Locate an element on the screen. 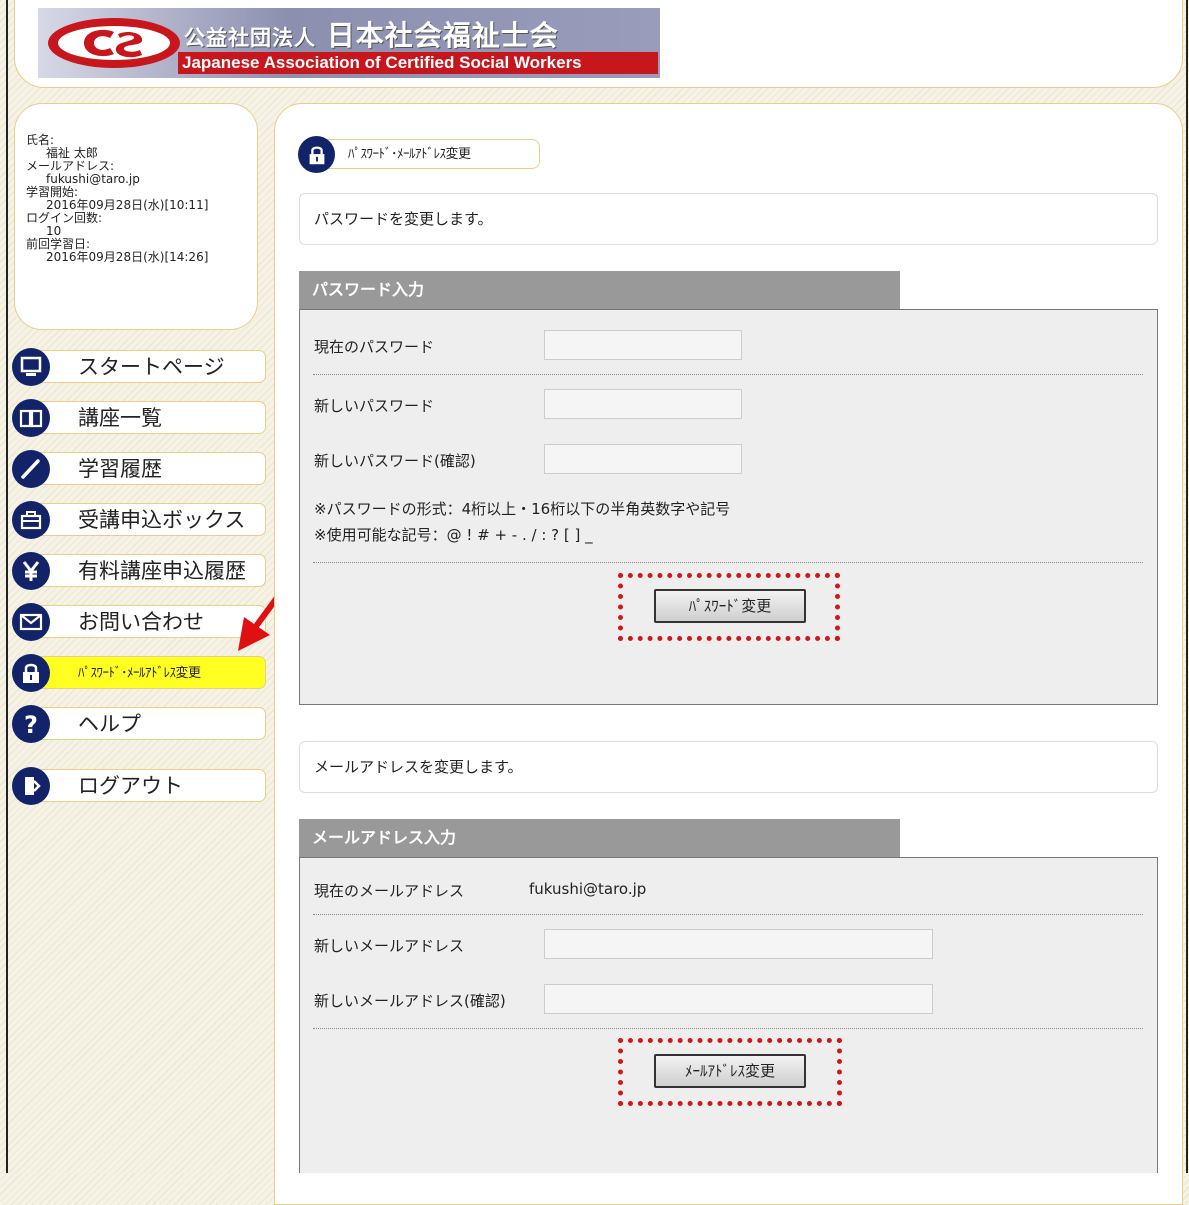 Image resolution: width=1189 pixels, height=1205 pixels. change-password-button: ﾊﾟｽﾜｰﾄﾞ変更 is located at coordinates (730, 606).